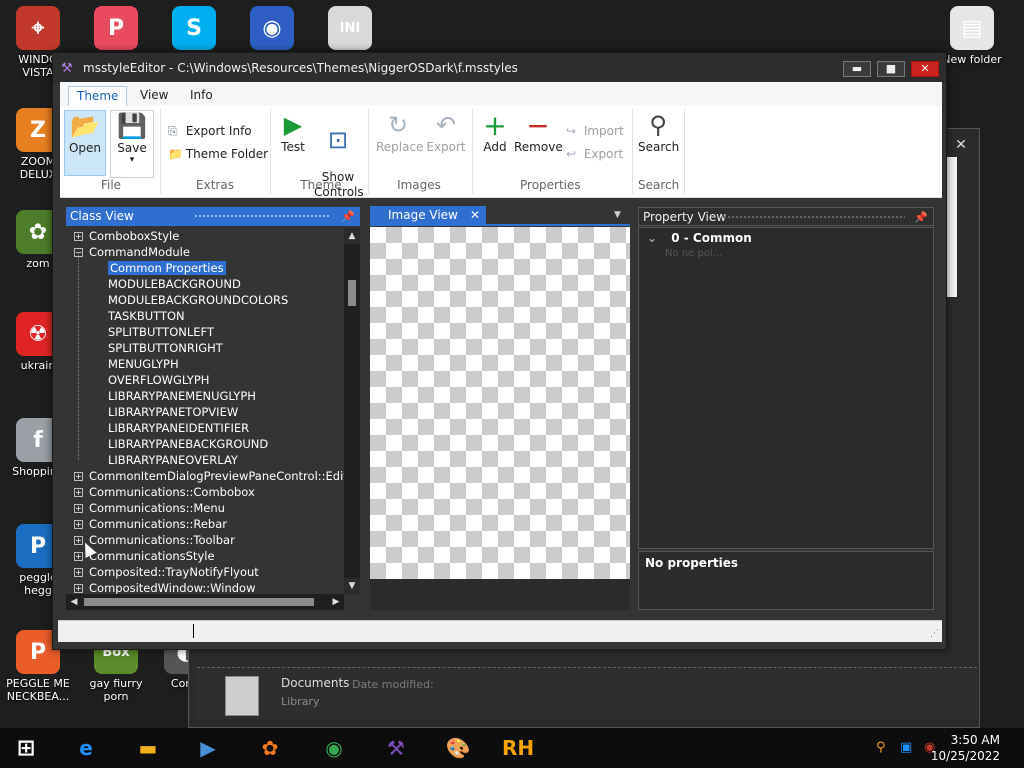 The height and width of the screenshot is (768, 1024). What do you see at coordinates (116, 29) in the screenshot?
I see `desktop-icon: P` at bounding box center [116, 29].